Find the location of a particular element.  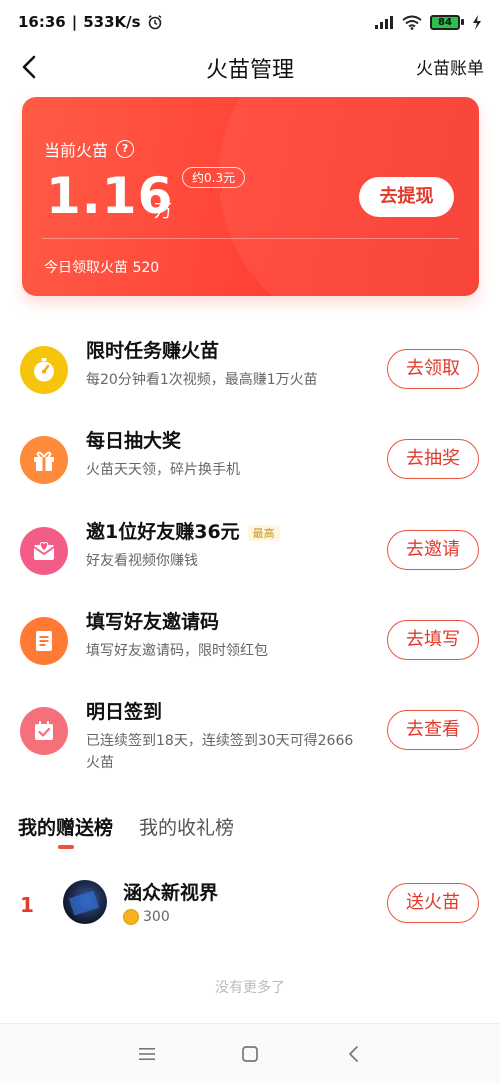

task-item-invite: 邀1位好友赚36元 最高 好友看视频你赚钱 去邀请 is located at coordinates (250, 564).